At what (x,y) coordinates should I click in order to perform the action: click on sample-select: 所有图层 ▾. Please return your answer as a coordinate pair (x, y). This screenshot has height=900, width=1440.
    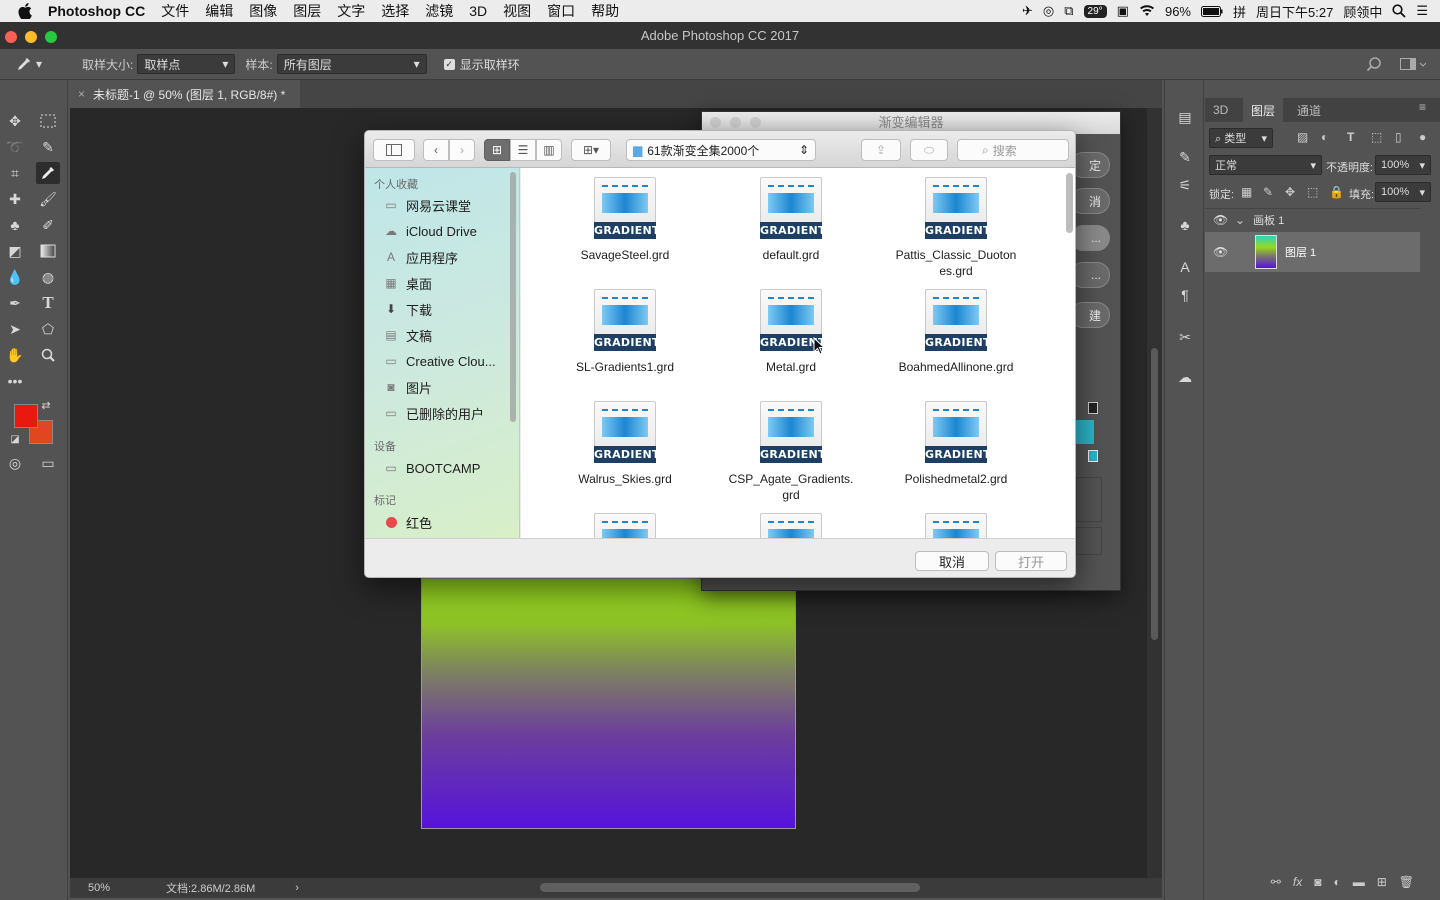
    Looking at the image, I should click on (351, 64).